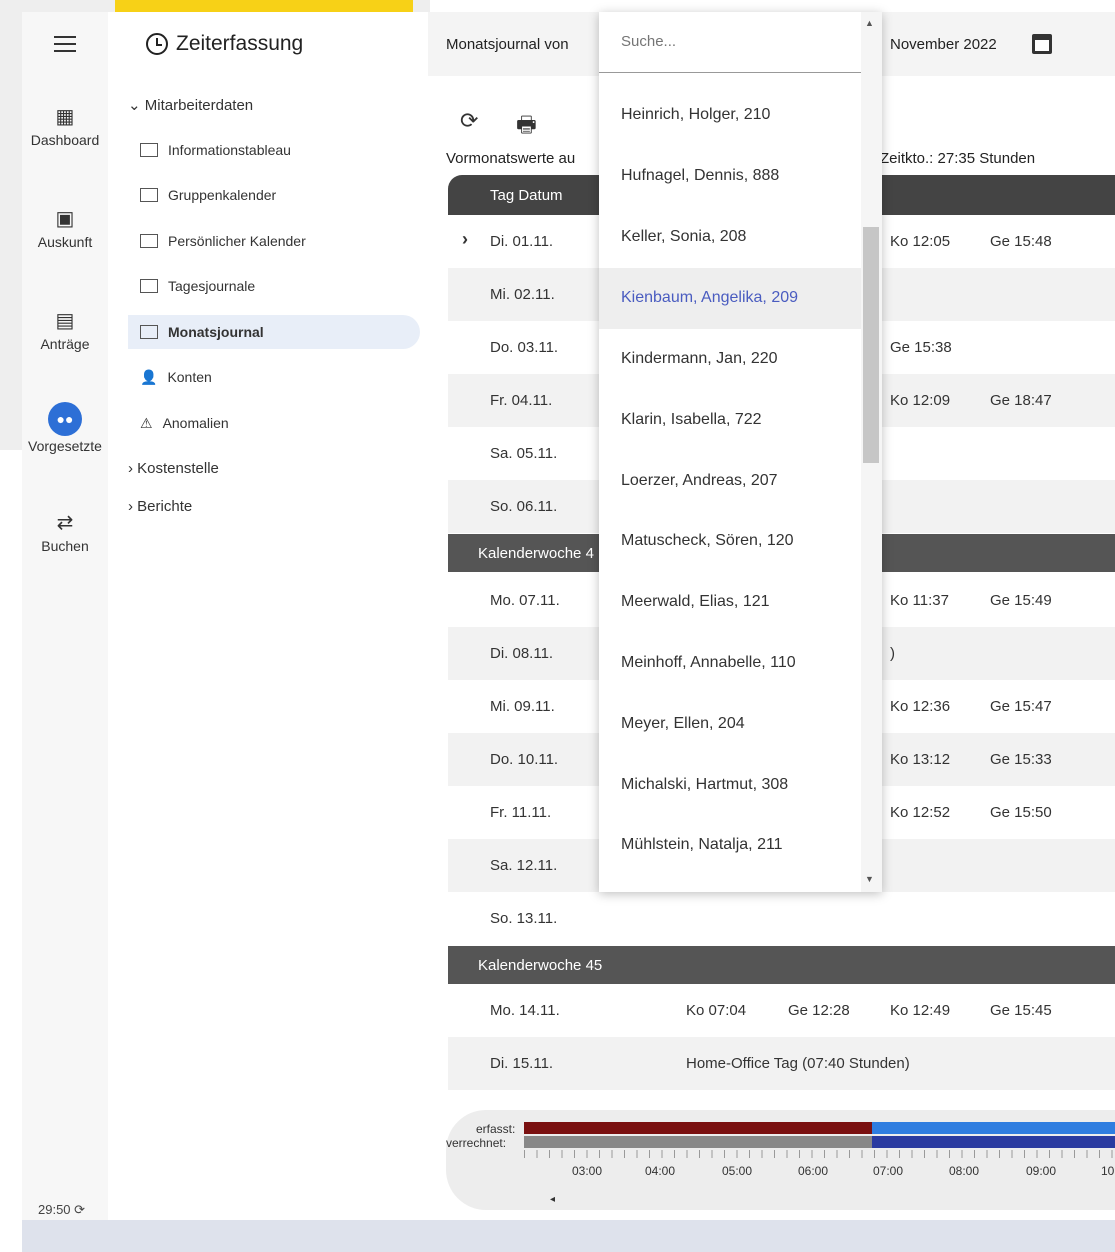  Describe the element at coordinates (526, 127) in the screenshot. I see `print-icon: 🖶` at that location.